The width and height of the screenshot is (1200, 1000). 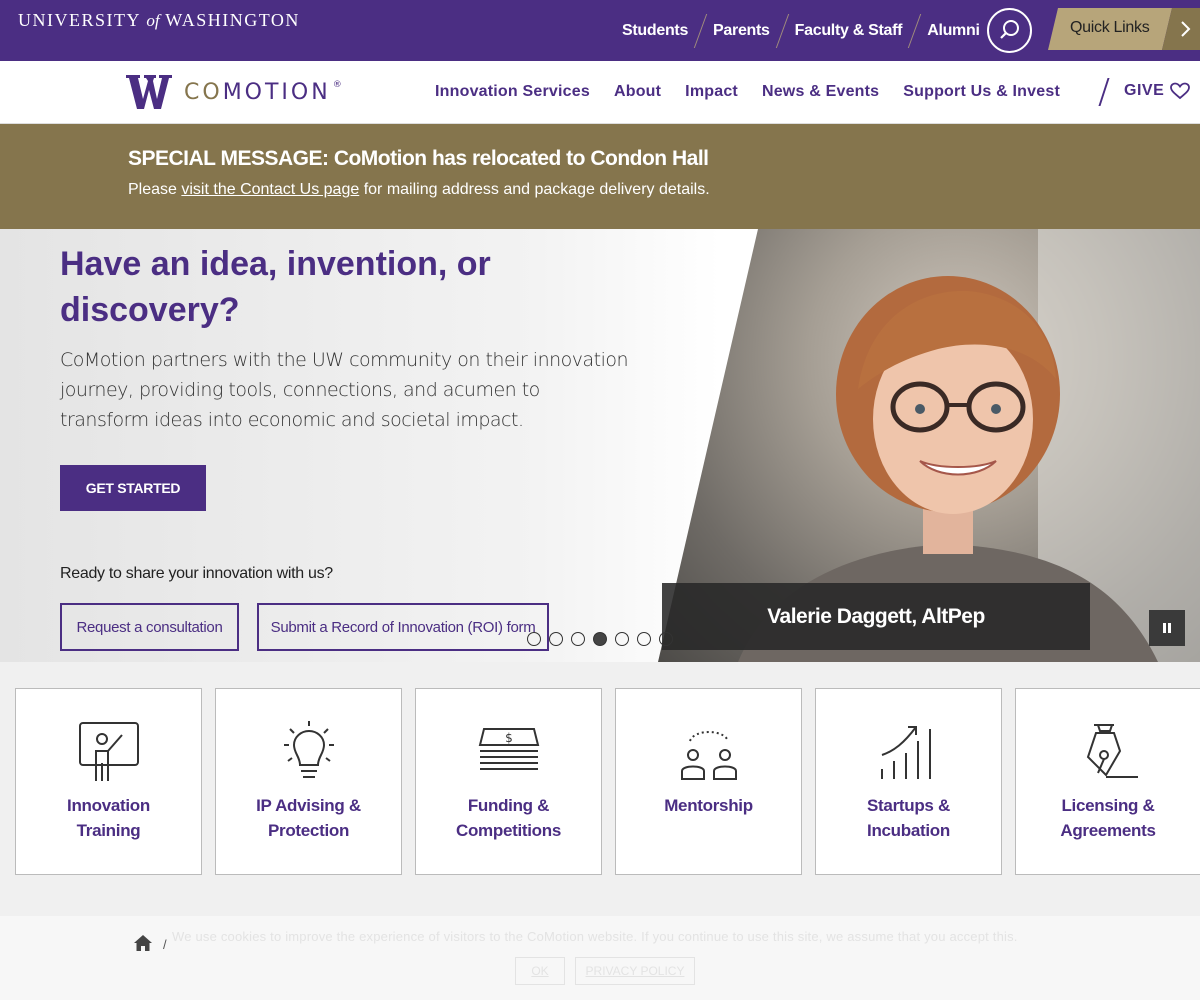 I want to click on submit-roi-button: Submit a Record of Innovation (ROI) form, so click(x=403, y=627).